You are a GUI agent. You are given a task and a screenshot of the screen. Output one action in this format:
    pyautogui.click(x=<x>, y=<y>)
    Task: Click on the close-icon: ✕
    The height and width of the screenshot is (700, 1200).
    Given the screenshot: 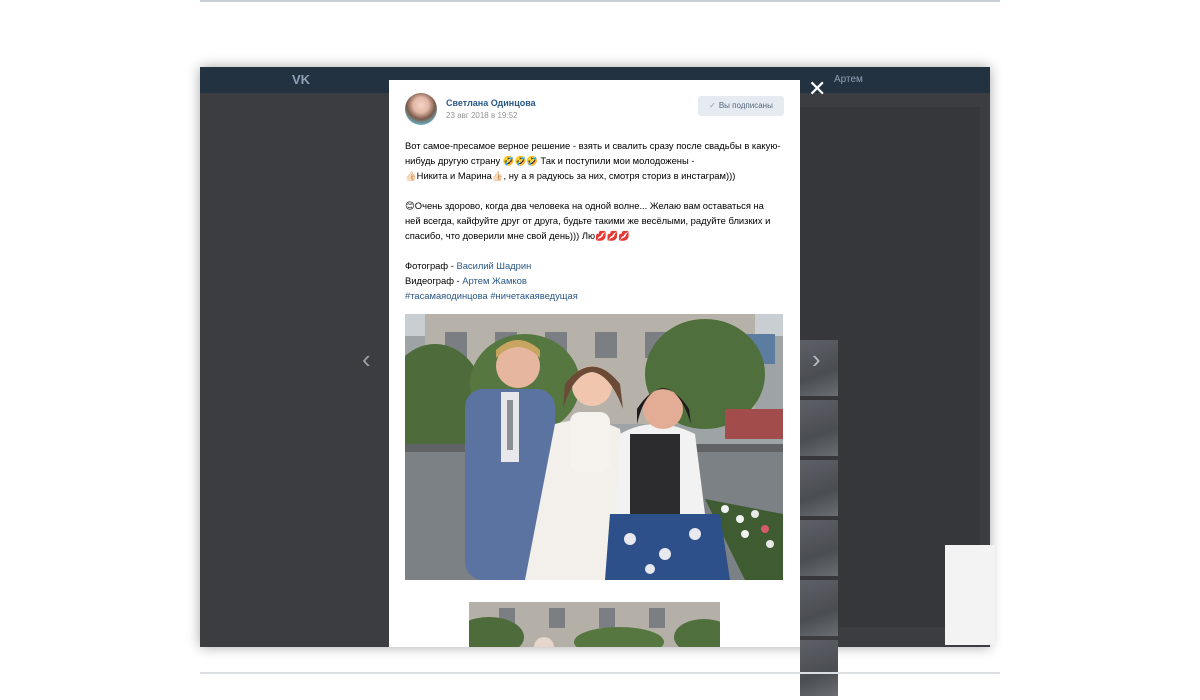 What is the action you would take?
    pyautogui.click(x=817, y=89)
    